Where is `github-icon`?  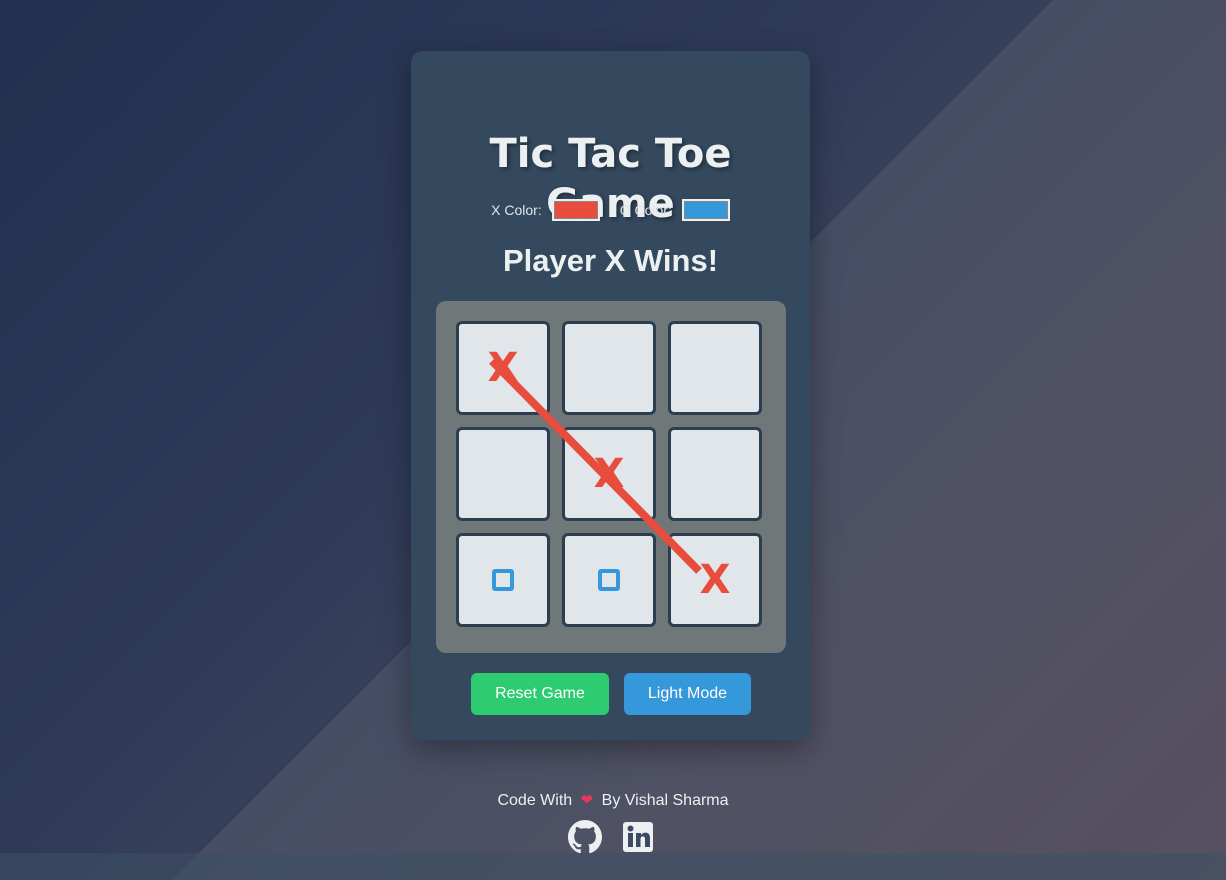 github-icon is located at coordinates (585, 837).